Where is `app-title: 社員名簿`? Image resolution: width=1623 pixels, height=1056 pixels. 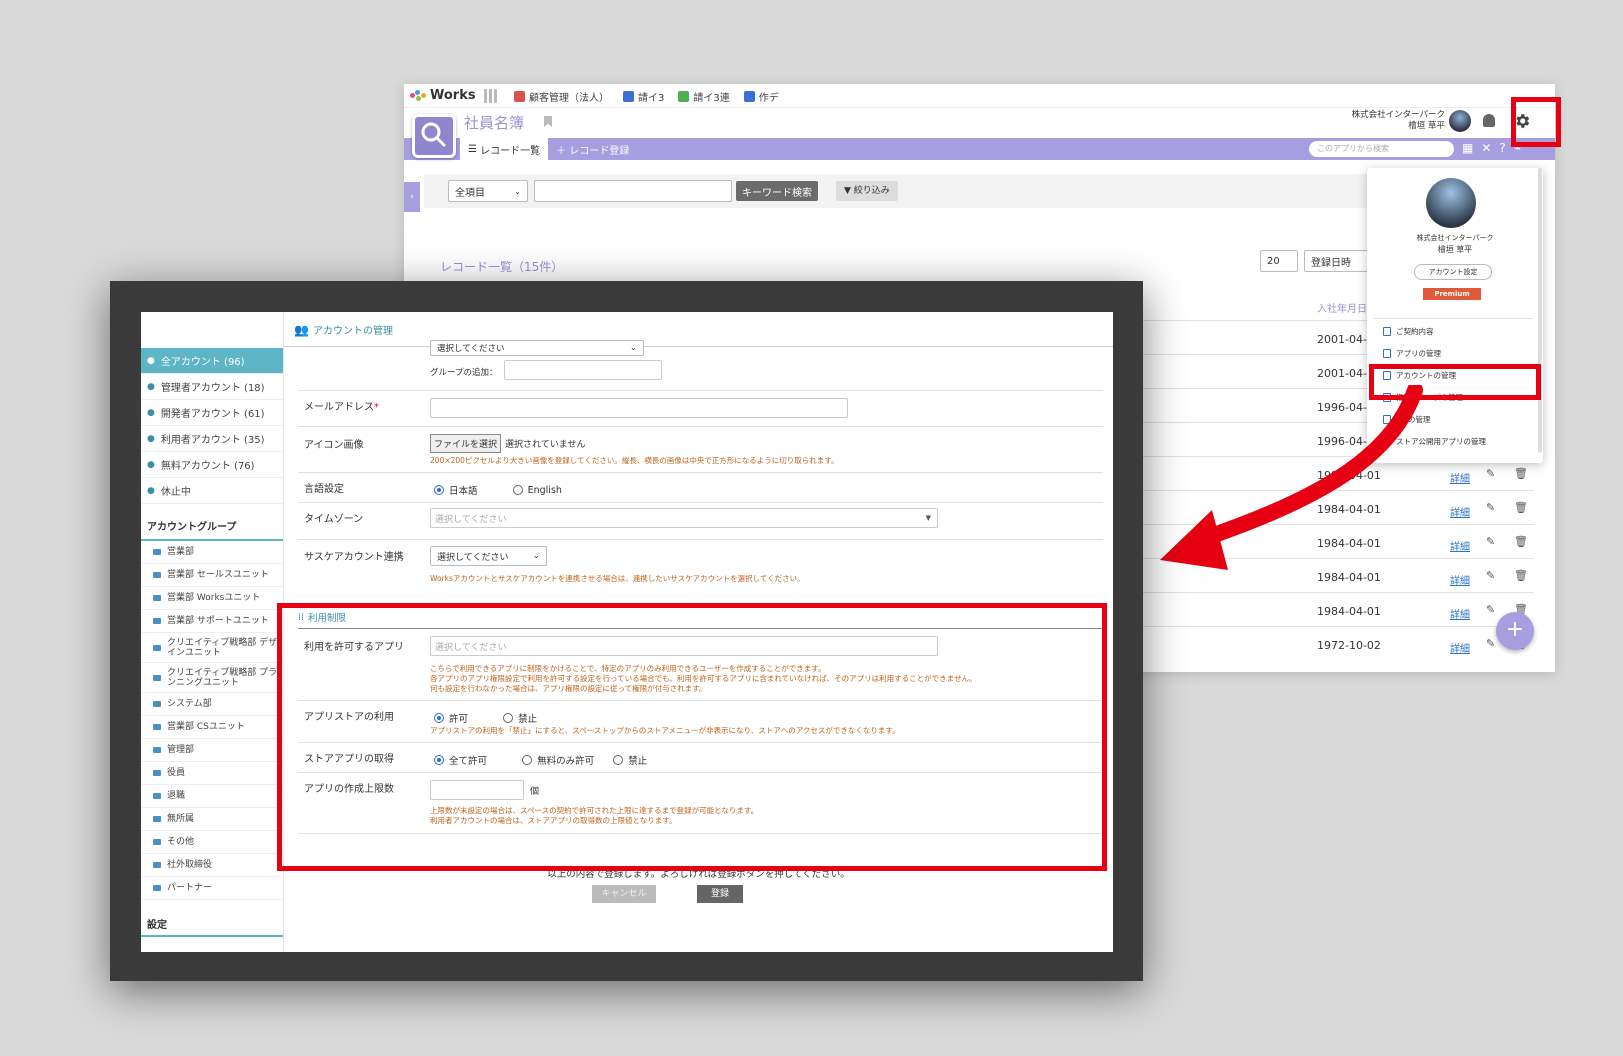 app-title: 社員名簿 is located at coordinates (494, 123).